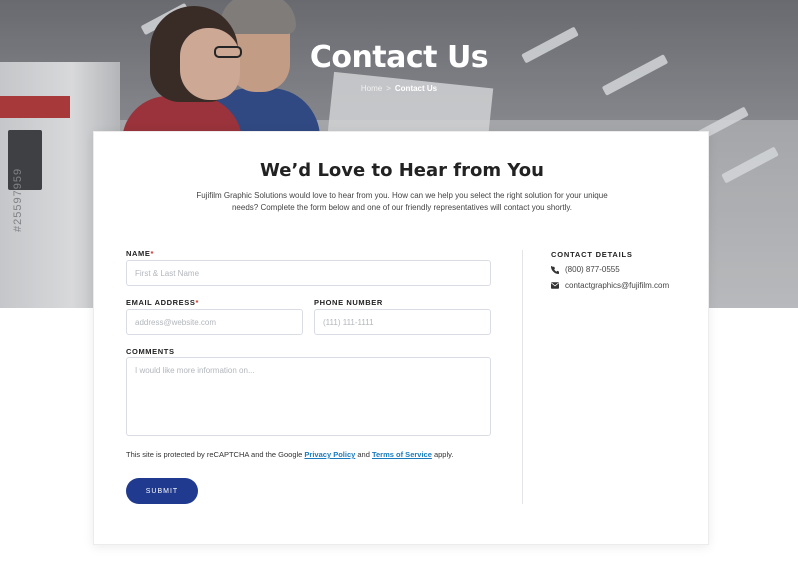  What do you see at coordinates (555, 269) in the screenshot?
I see `phone-icon` at bounding box center [555, 269].